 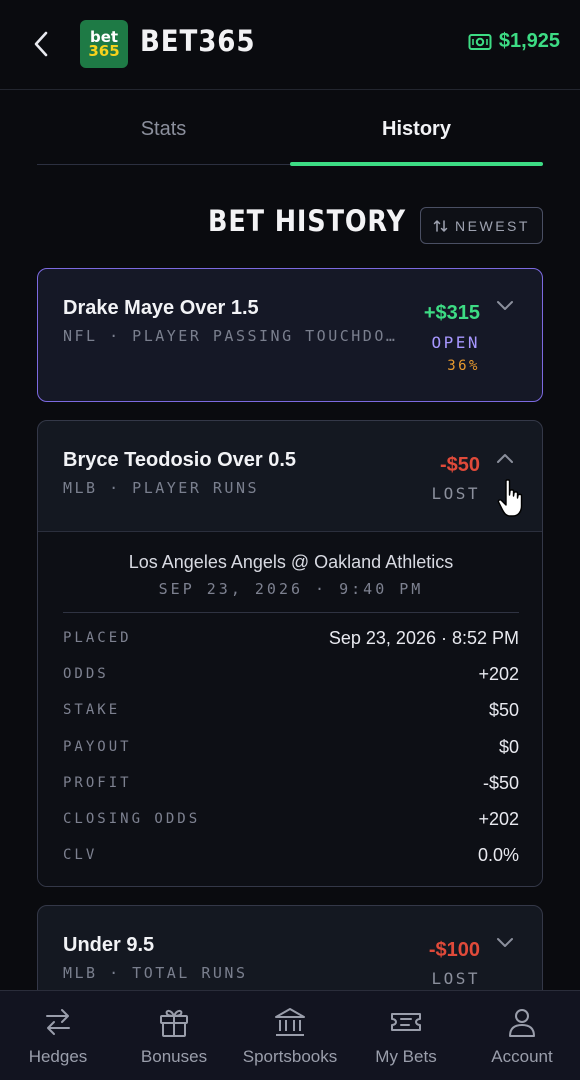 I want to click on nav-sportsbooks: Sportsbooks, so click(x=290, y=1035).